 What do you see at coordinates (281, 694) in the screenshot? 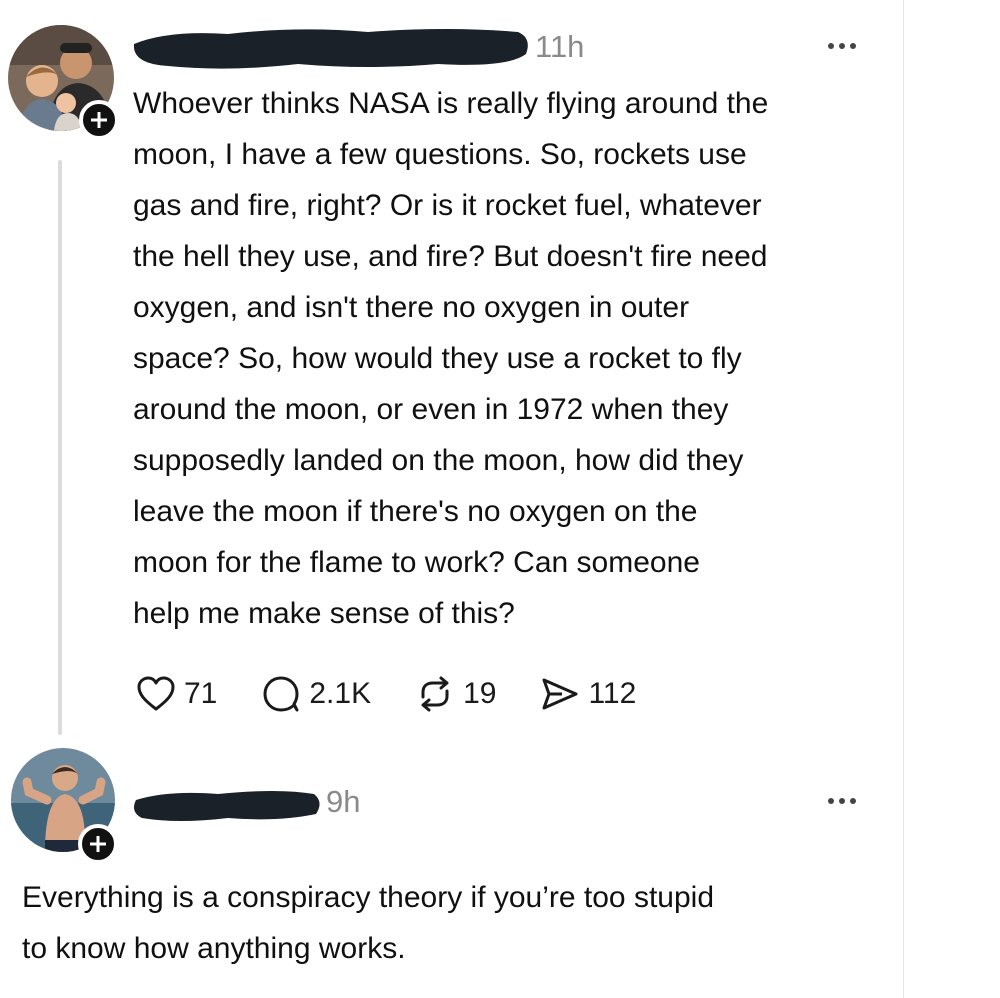
I see `comment-icon` at bounding box center [281, 694].